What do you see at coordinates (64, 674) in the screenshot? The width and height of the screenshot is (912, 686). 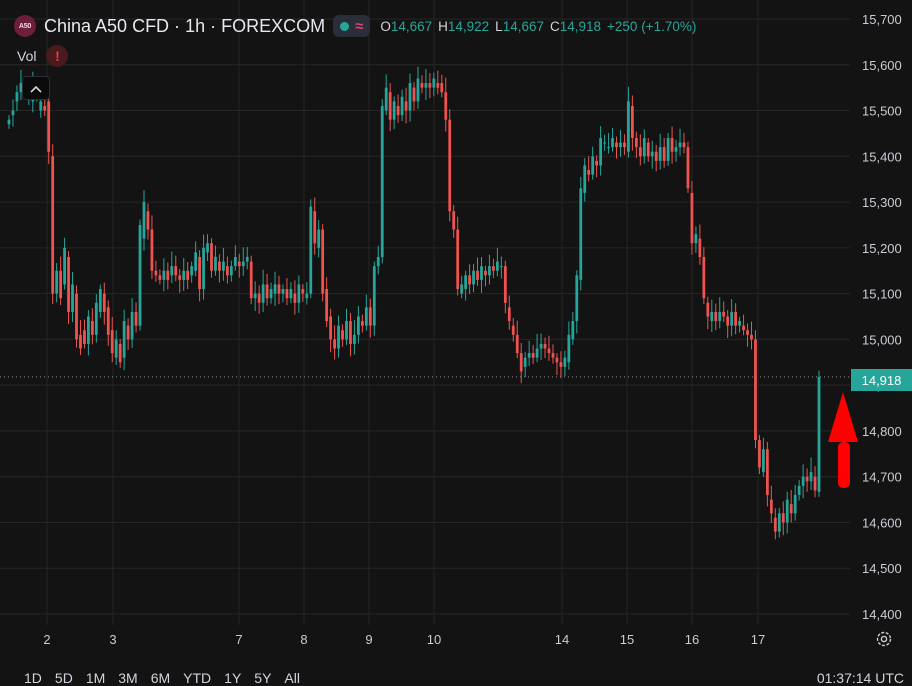 I see `range-button-5d: 5D` at bounding box center [64, 674].